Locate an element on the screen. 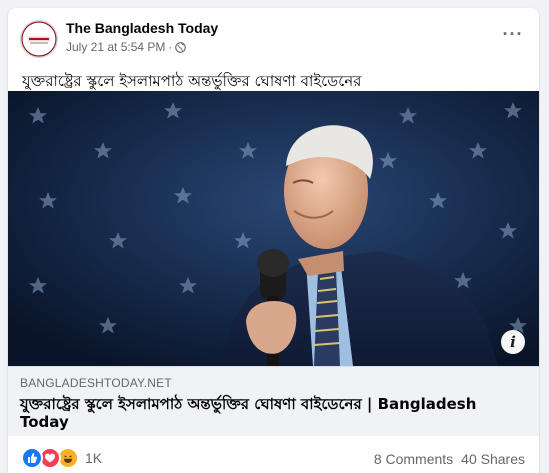 Image resolution: width=549 pixels, height=473 pixels. more-options-icon: ··· is located at coordinates (513, 33).